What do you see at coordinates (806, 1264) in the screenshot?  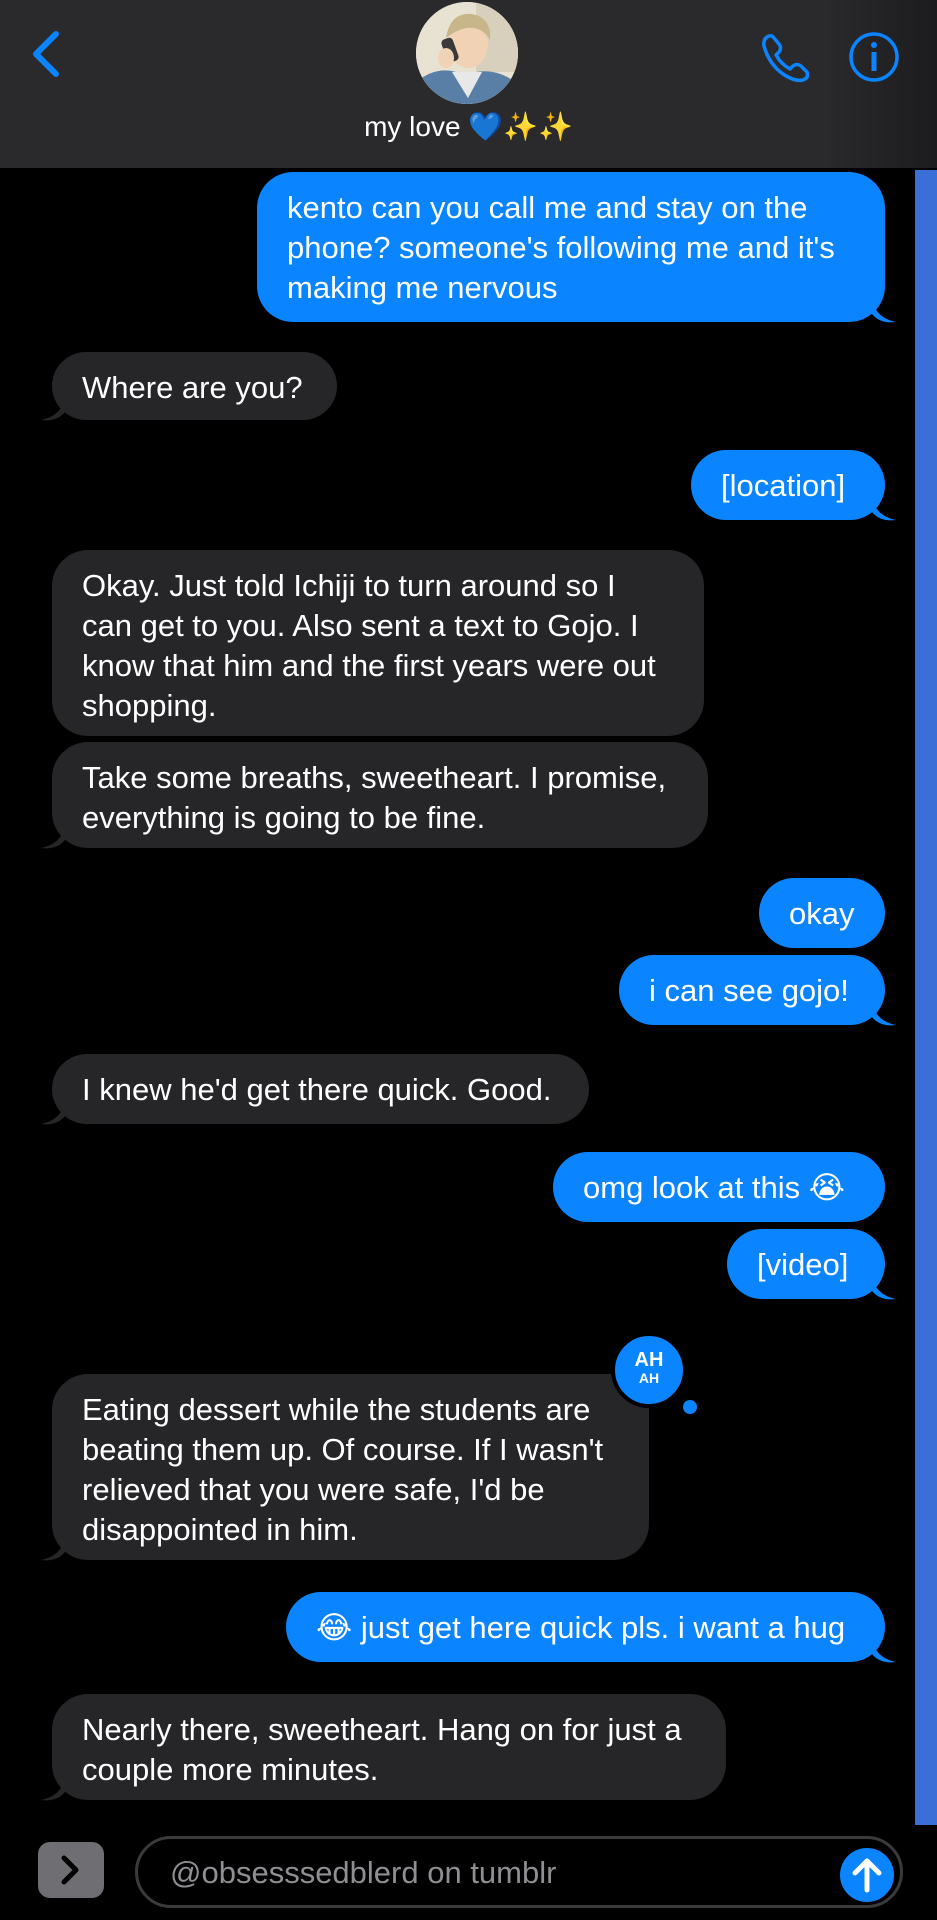 I see `message-bubble-sent: [video]` at bounding box center [806, 1264].